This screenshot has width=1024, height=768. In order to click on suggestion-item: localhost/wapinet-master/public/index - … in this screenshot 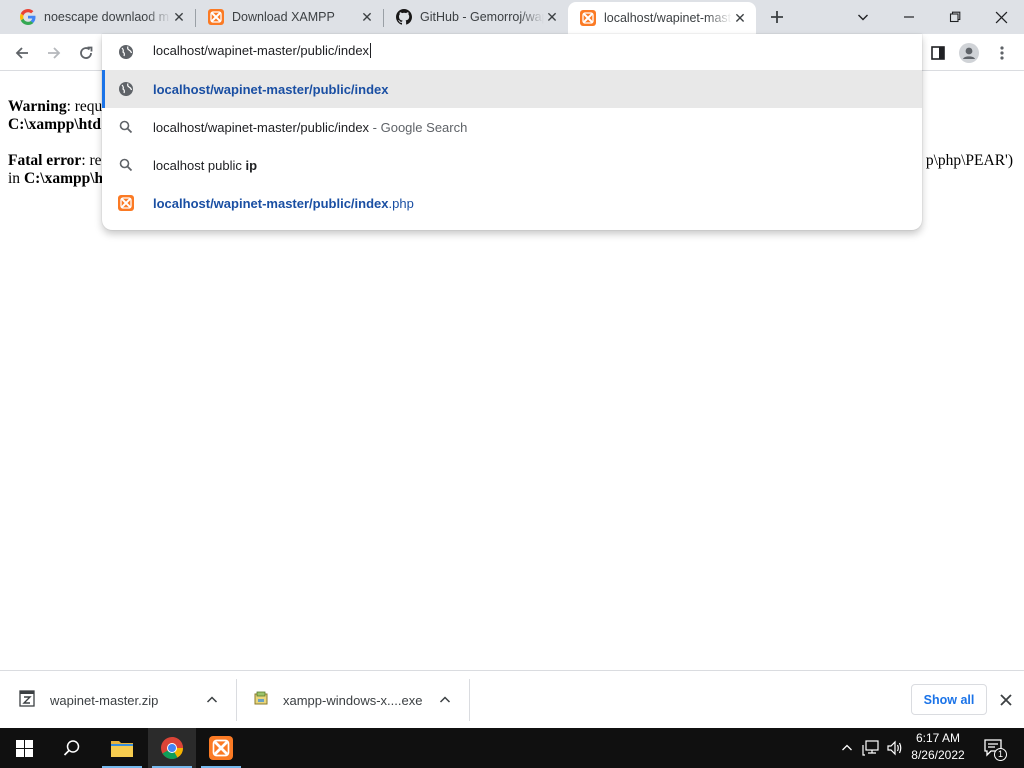, I will do `click(512, 127)`.